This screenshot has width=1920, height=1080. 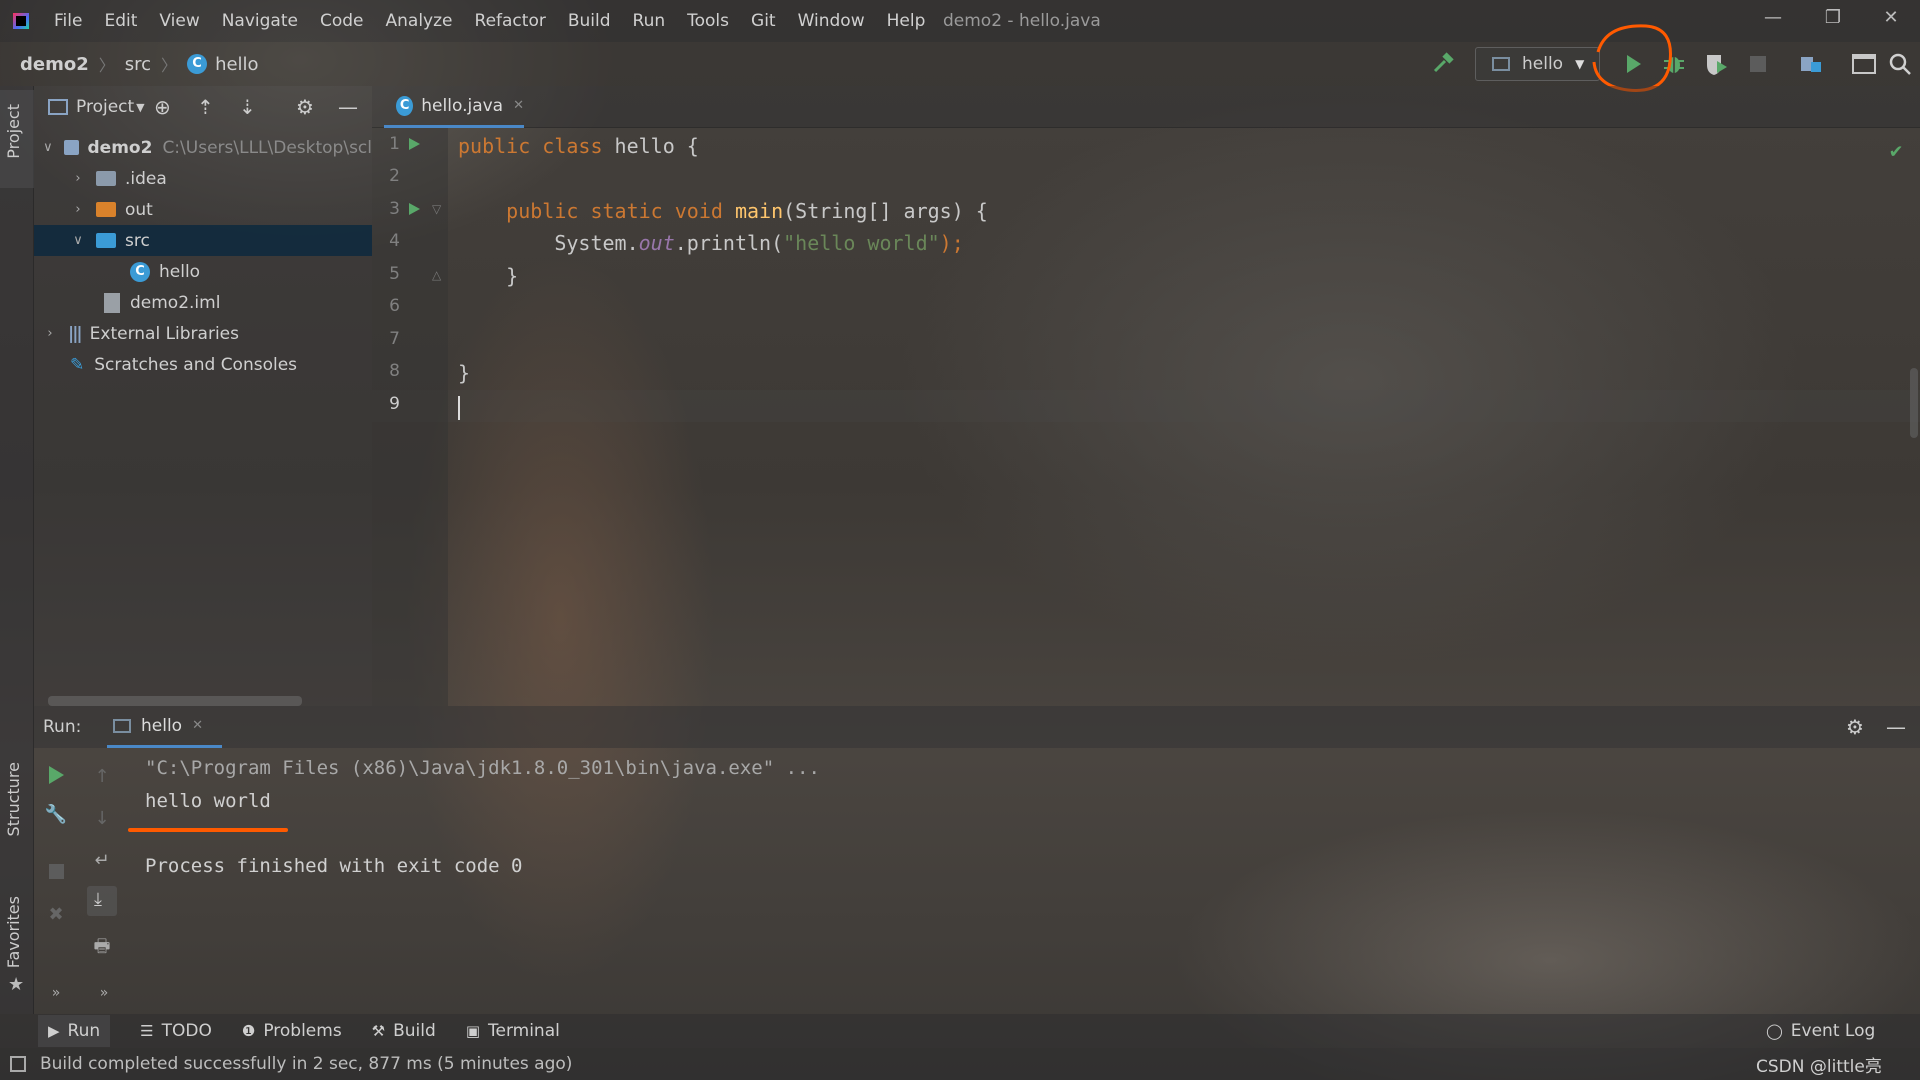 What do you see at coordinates (17, 139) in the screenshot?
I see `project-stripe-tab: Project` at bounding box center [17, 139].